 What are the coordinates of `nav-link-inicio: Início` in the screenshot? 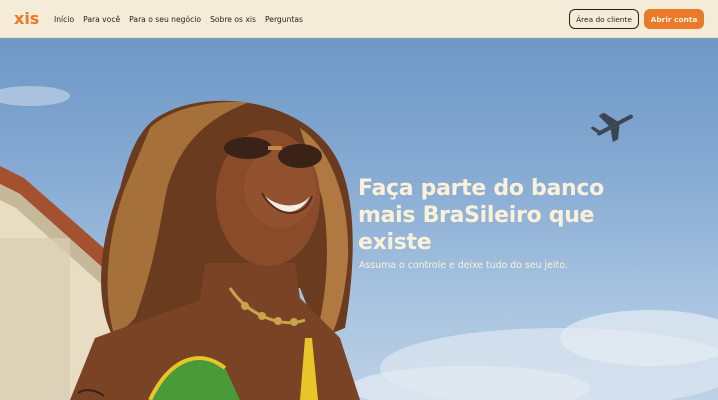 It's located at (64, 19).